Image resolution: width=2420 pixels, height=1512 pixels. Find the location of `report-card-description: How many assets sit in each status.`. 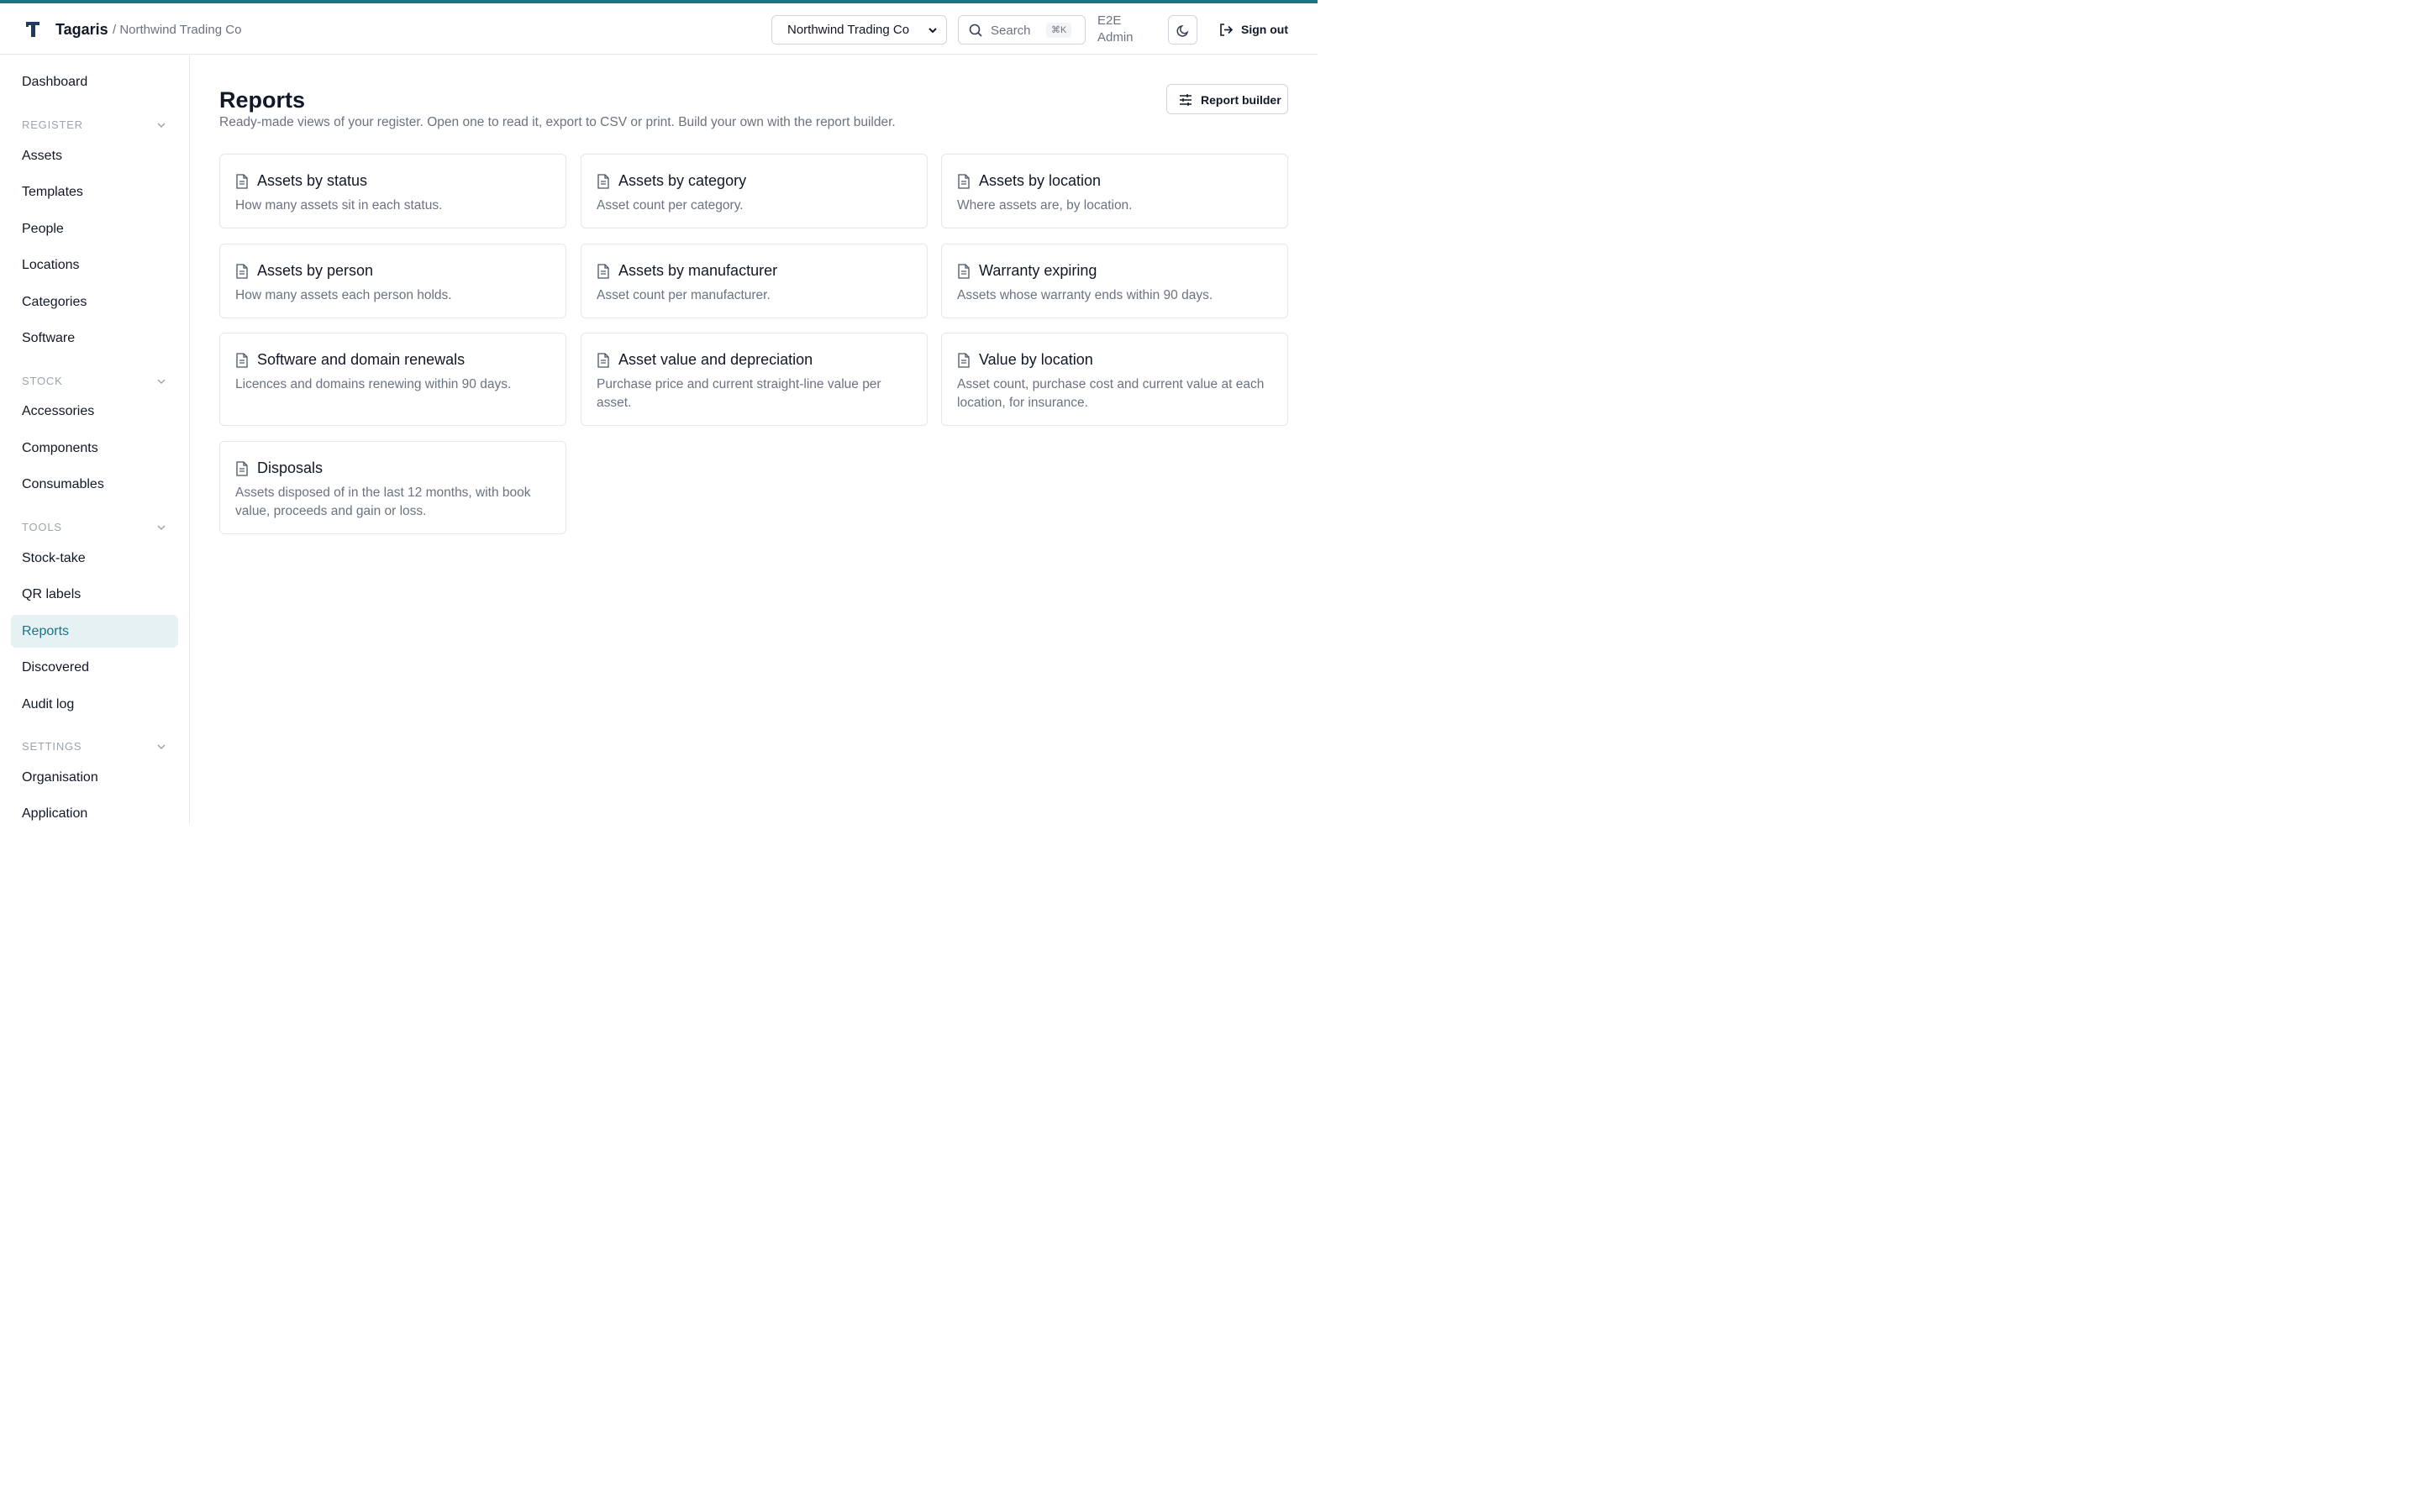

report-card-description: How many assets sit in each status. is located at coordinates (339, 205).